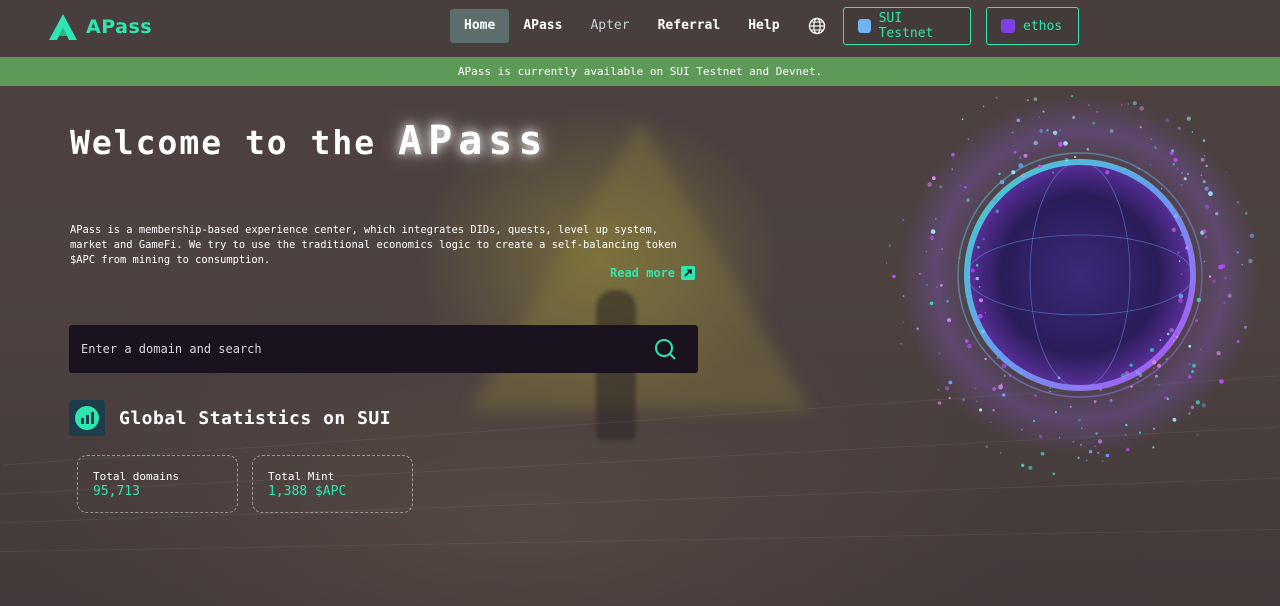 This screenshot has width=1280, height=606. Describe the element at coordinates (307, 491) in the screenshot. I see `stat-value: 1,388 $APC` at that location.